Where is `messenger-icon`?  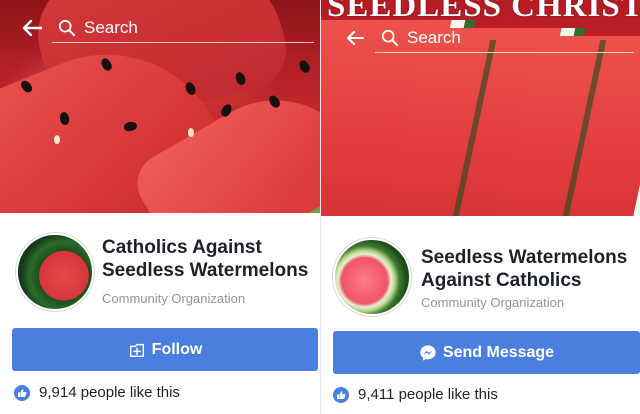
messenger-icon is located at coordinates (428, 352).